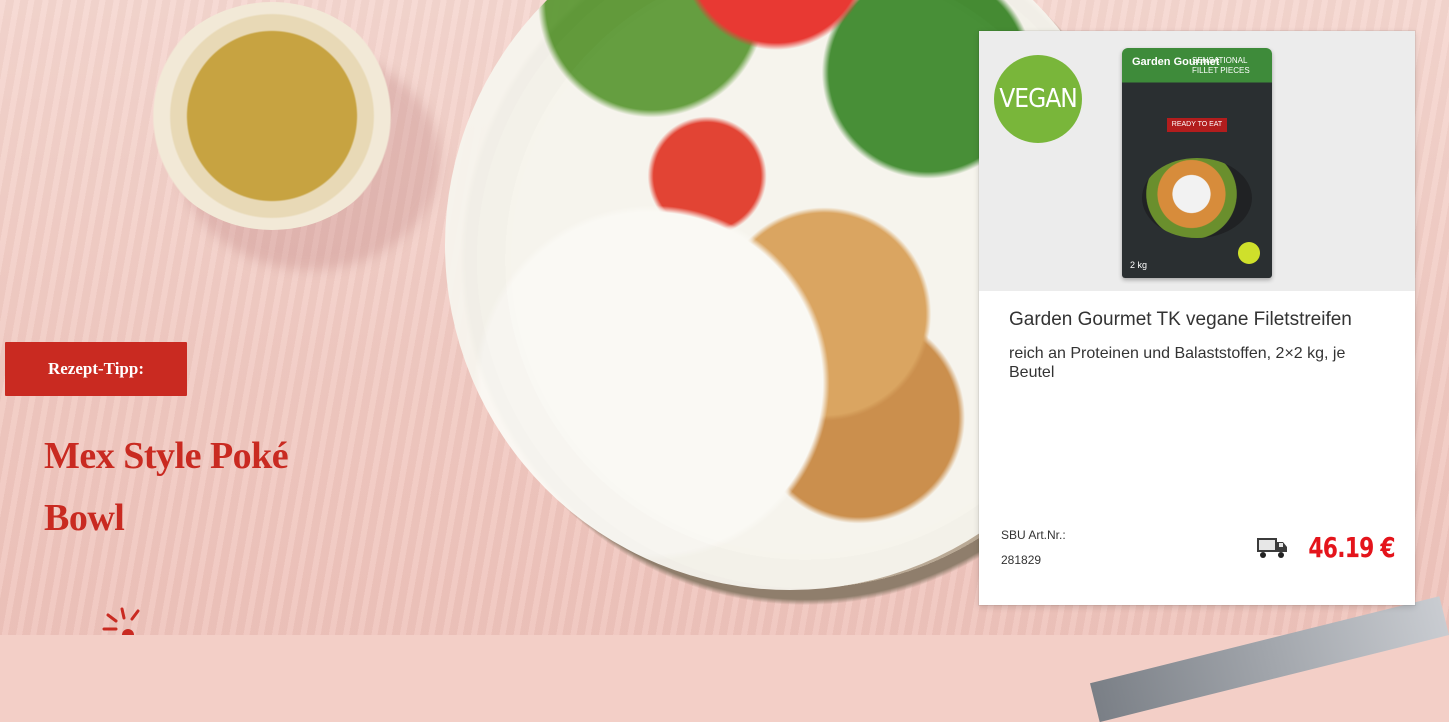  What do you see at coordinates (1197, 125) in the screenshot?
I see `package-ready-badge: READY TO EAT` at bounding box center [1197, 125].